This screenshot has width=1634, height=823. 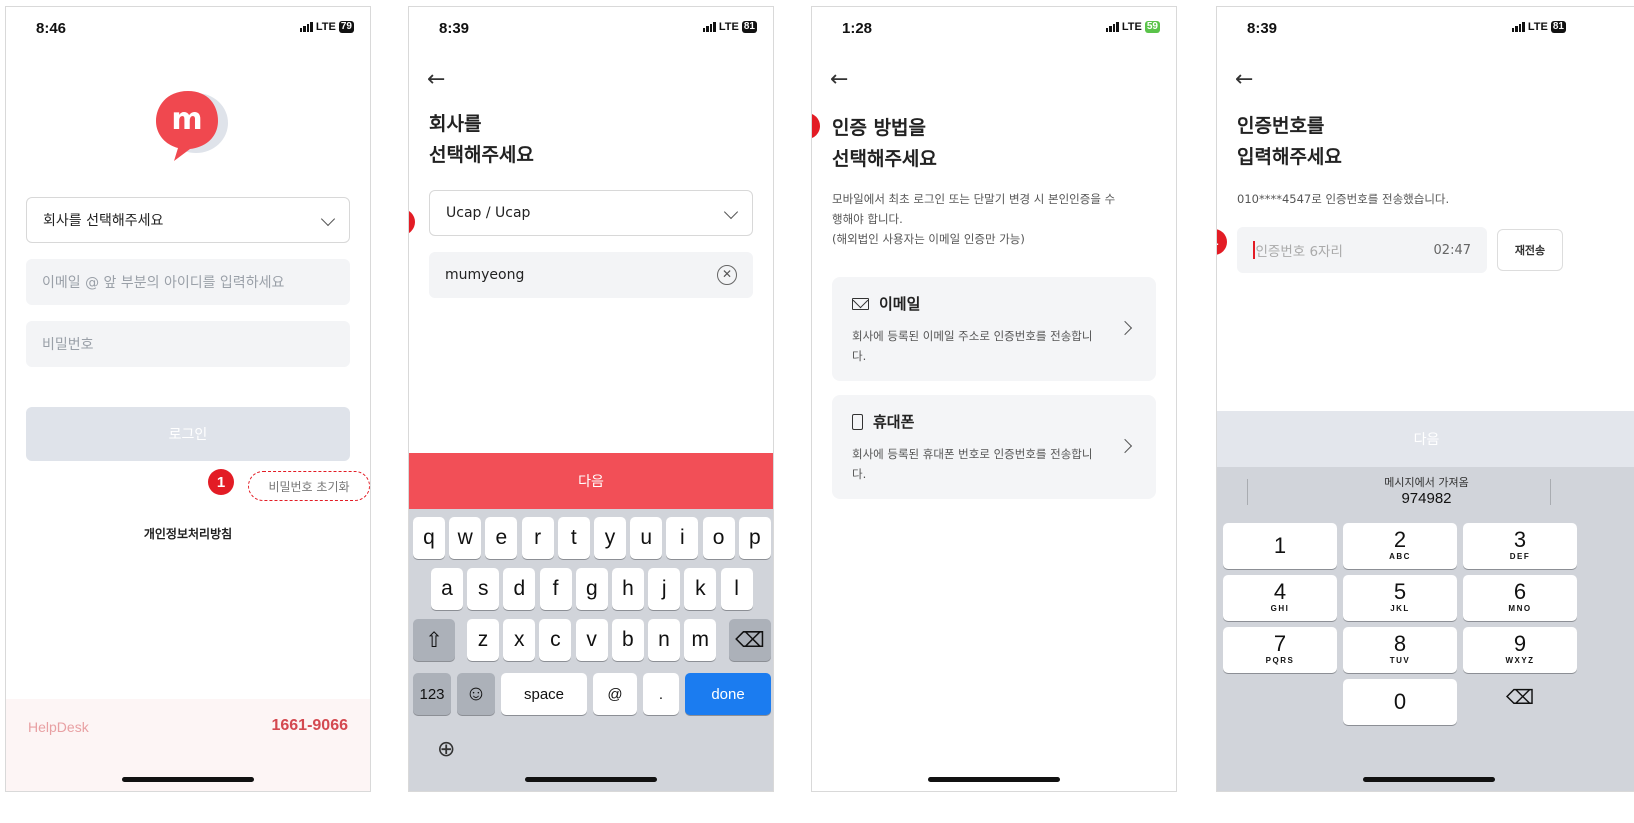 I want to click on title-line-1: 인증번호를, so click(x=1281, y=126).